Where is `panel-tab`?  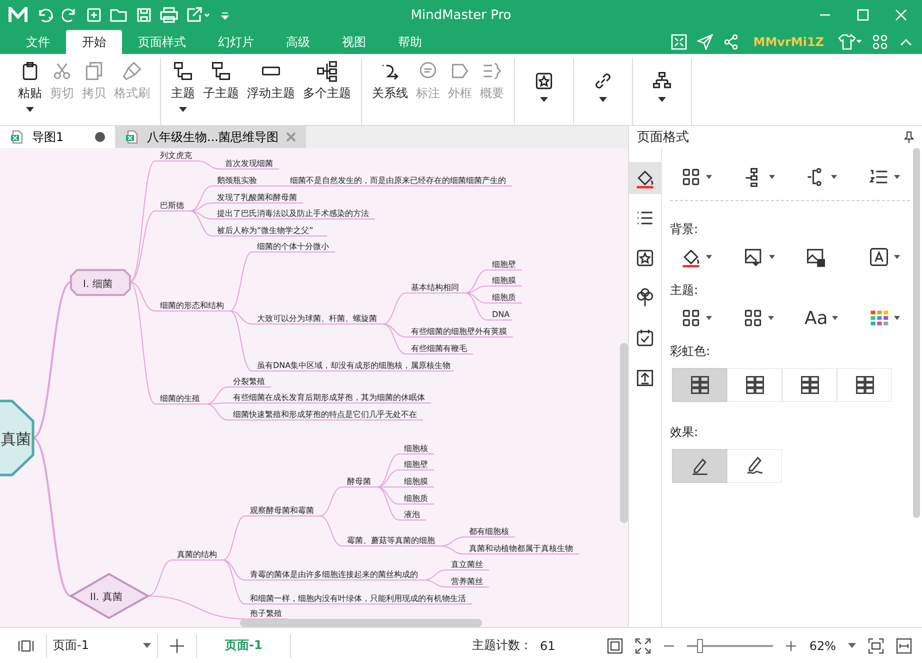 panel-tab is located at coordinates (645, 178).